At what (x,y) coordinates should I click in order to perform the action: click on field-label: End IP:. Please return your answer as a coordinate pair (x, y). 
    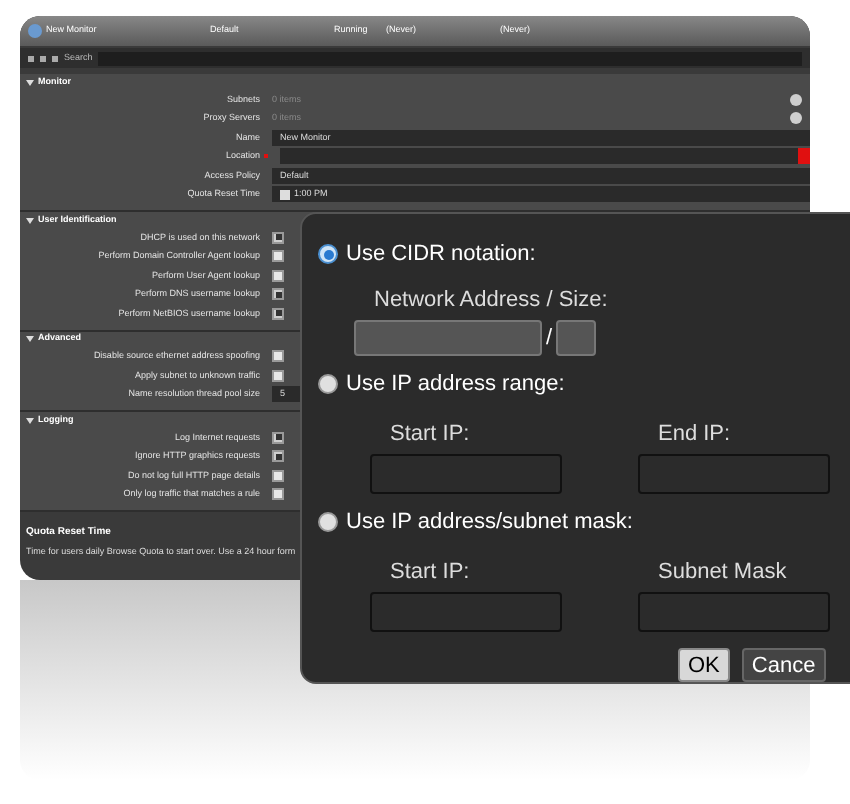
    Looking at the image, I should click on (695, 434).